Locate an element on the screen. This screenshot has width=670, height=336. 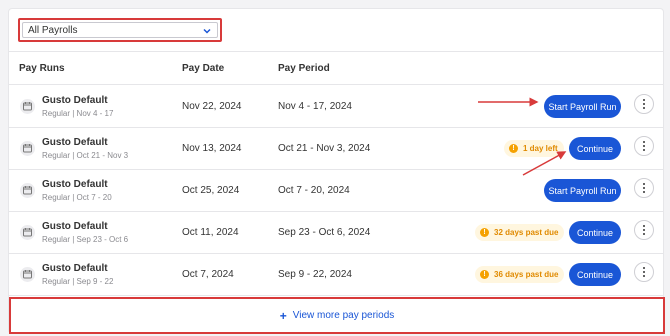
status-badge: ! 1 day left is located at coordinates (534, 148).